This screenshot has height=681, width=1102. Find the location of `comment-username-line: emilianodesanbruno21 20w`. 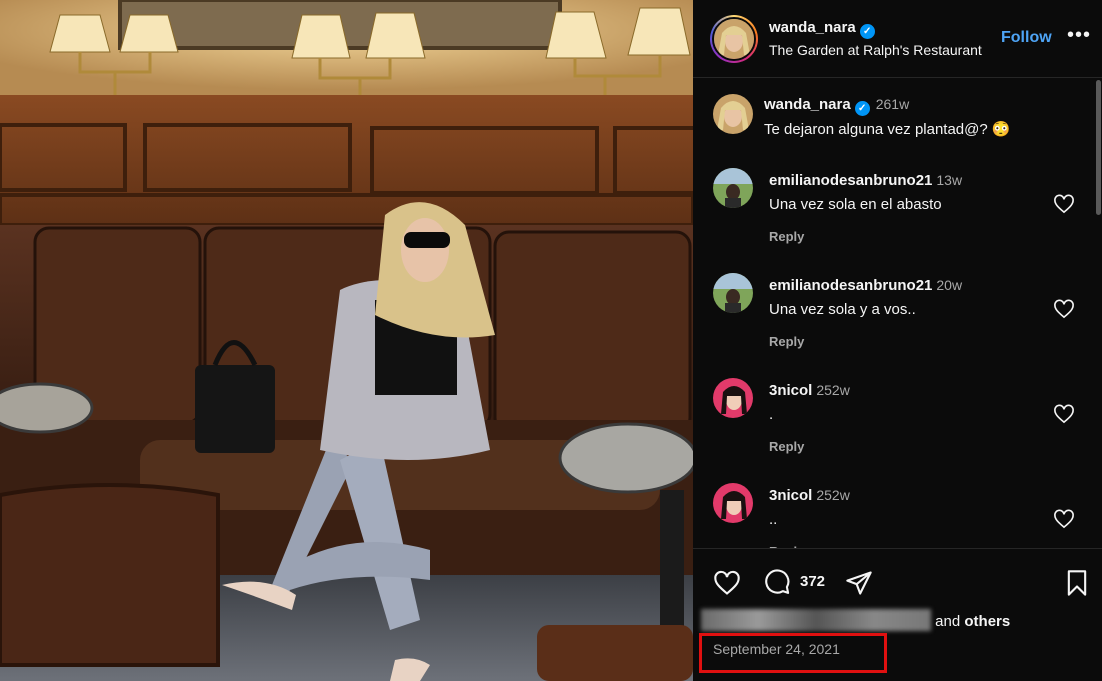

comment-username-line: emilianodesanbruno21 20w is located at coordinates (865, 285).